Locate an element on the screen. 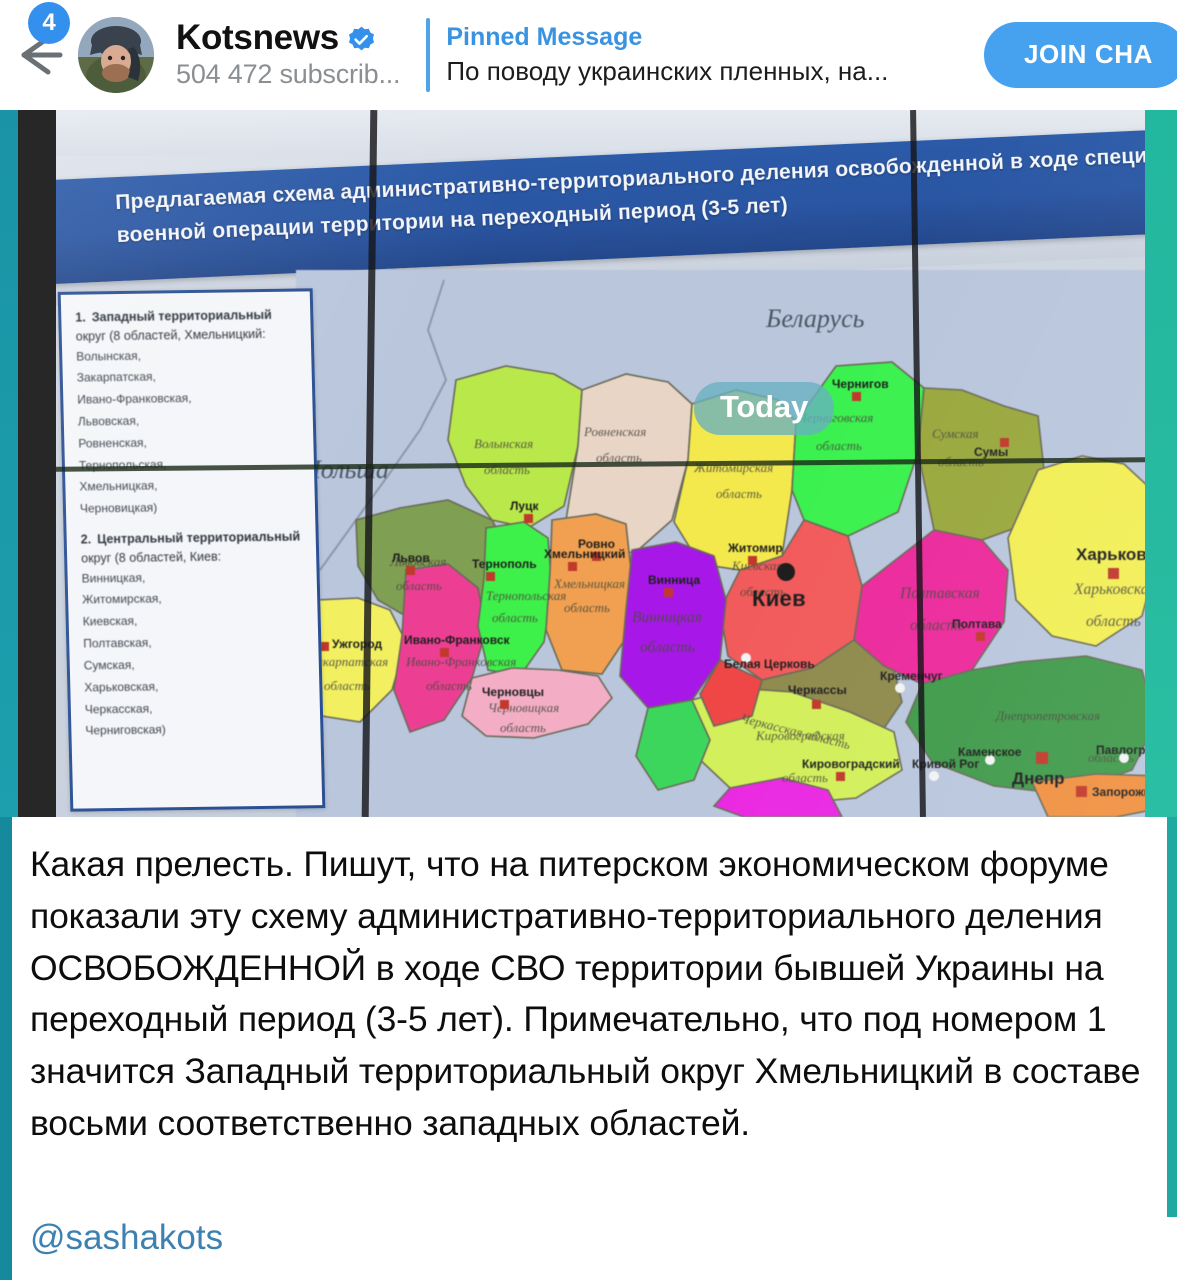  legend-2-number: 2. is located at coordinates (86, 539).